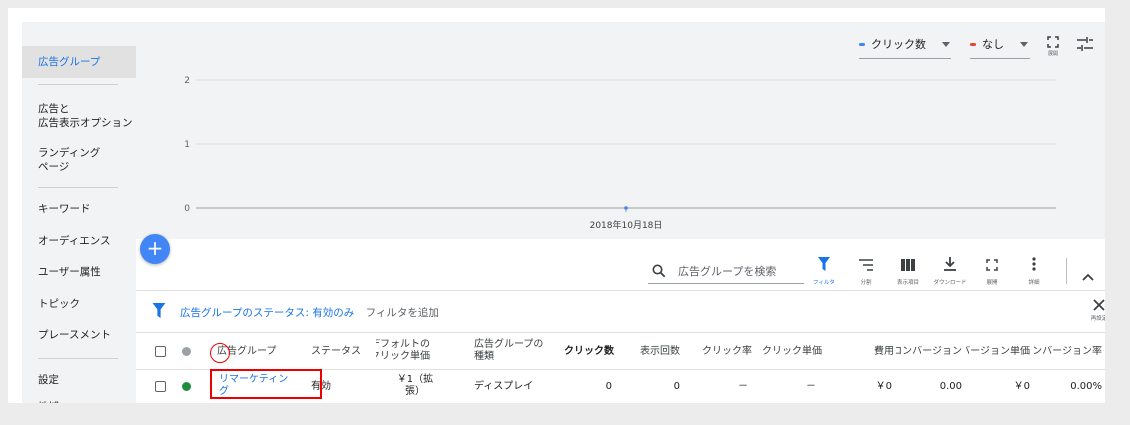 This screenshot has height=425, width=1130. Describe the element at coordinates (79, 241) in the screenshot. I see `sidebar-item-audiences: オーディエンス` at that location.